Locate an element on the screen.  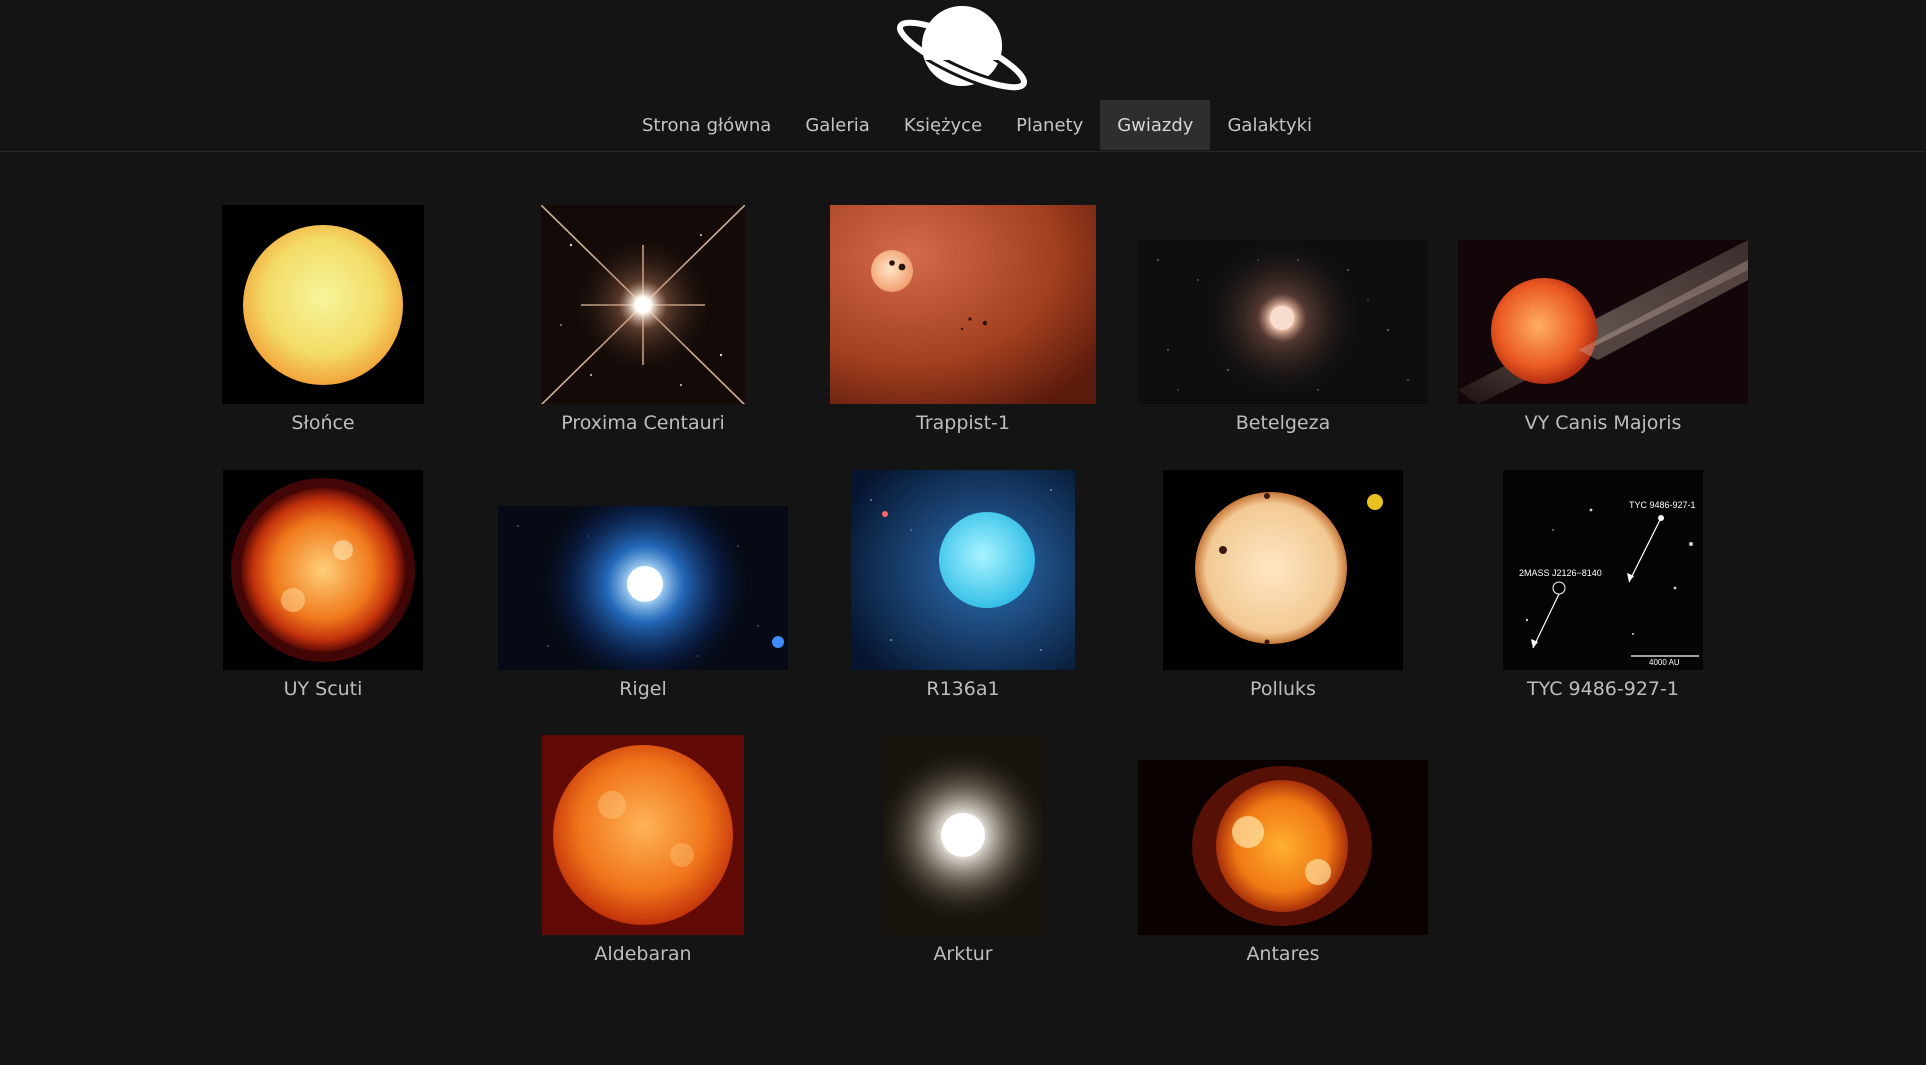
star-name: R136a1 is located at coordinates (963, 689).